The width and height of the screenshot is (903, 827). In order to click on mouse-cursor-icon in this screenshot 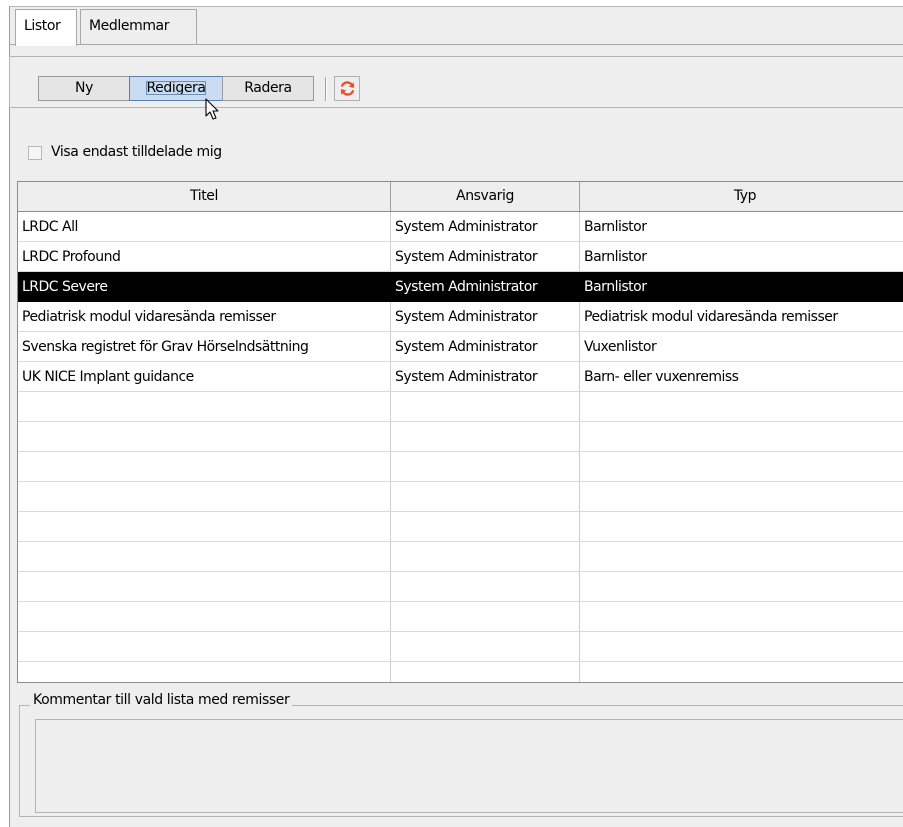, I will do `click(212, 109)`.